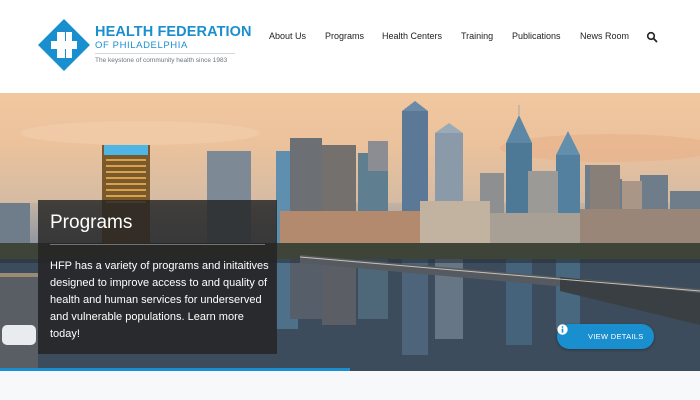  I want to click on brand-subname: OF PHILADELPHIA, so click(141, 45).